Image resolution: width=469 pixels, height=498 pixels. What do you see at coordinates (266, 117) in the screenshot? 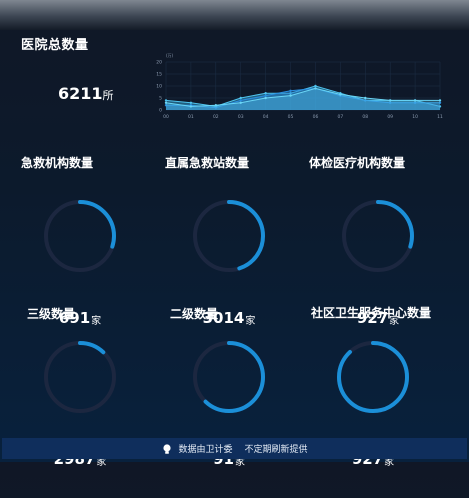
I see `x-tick-label: 04` at bounding box center [266, 117].